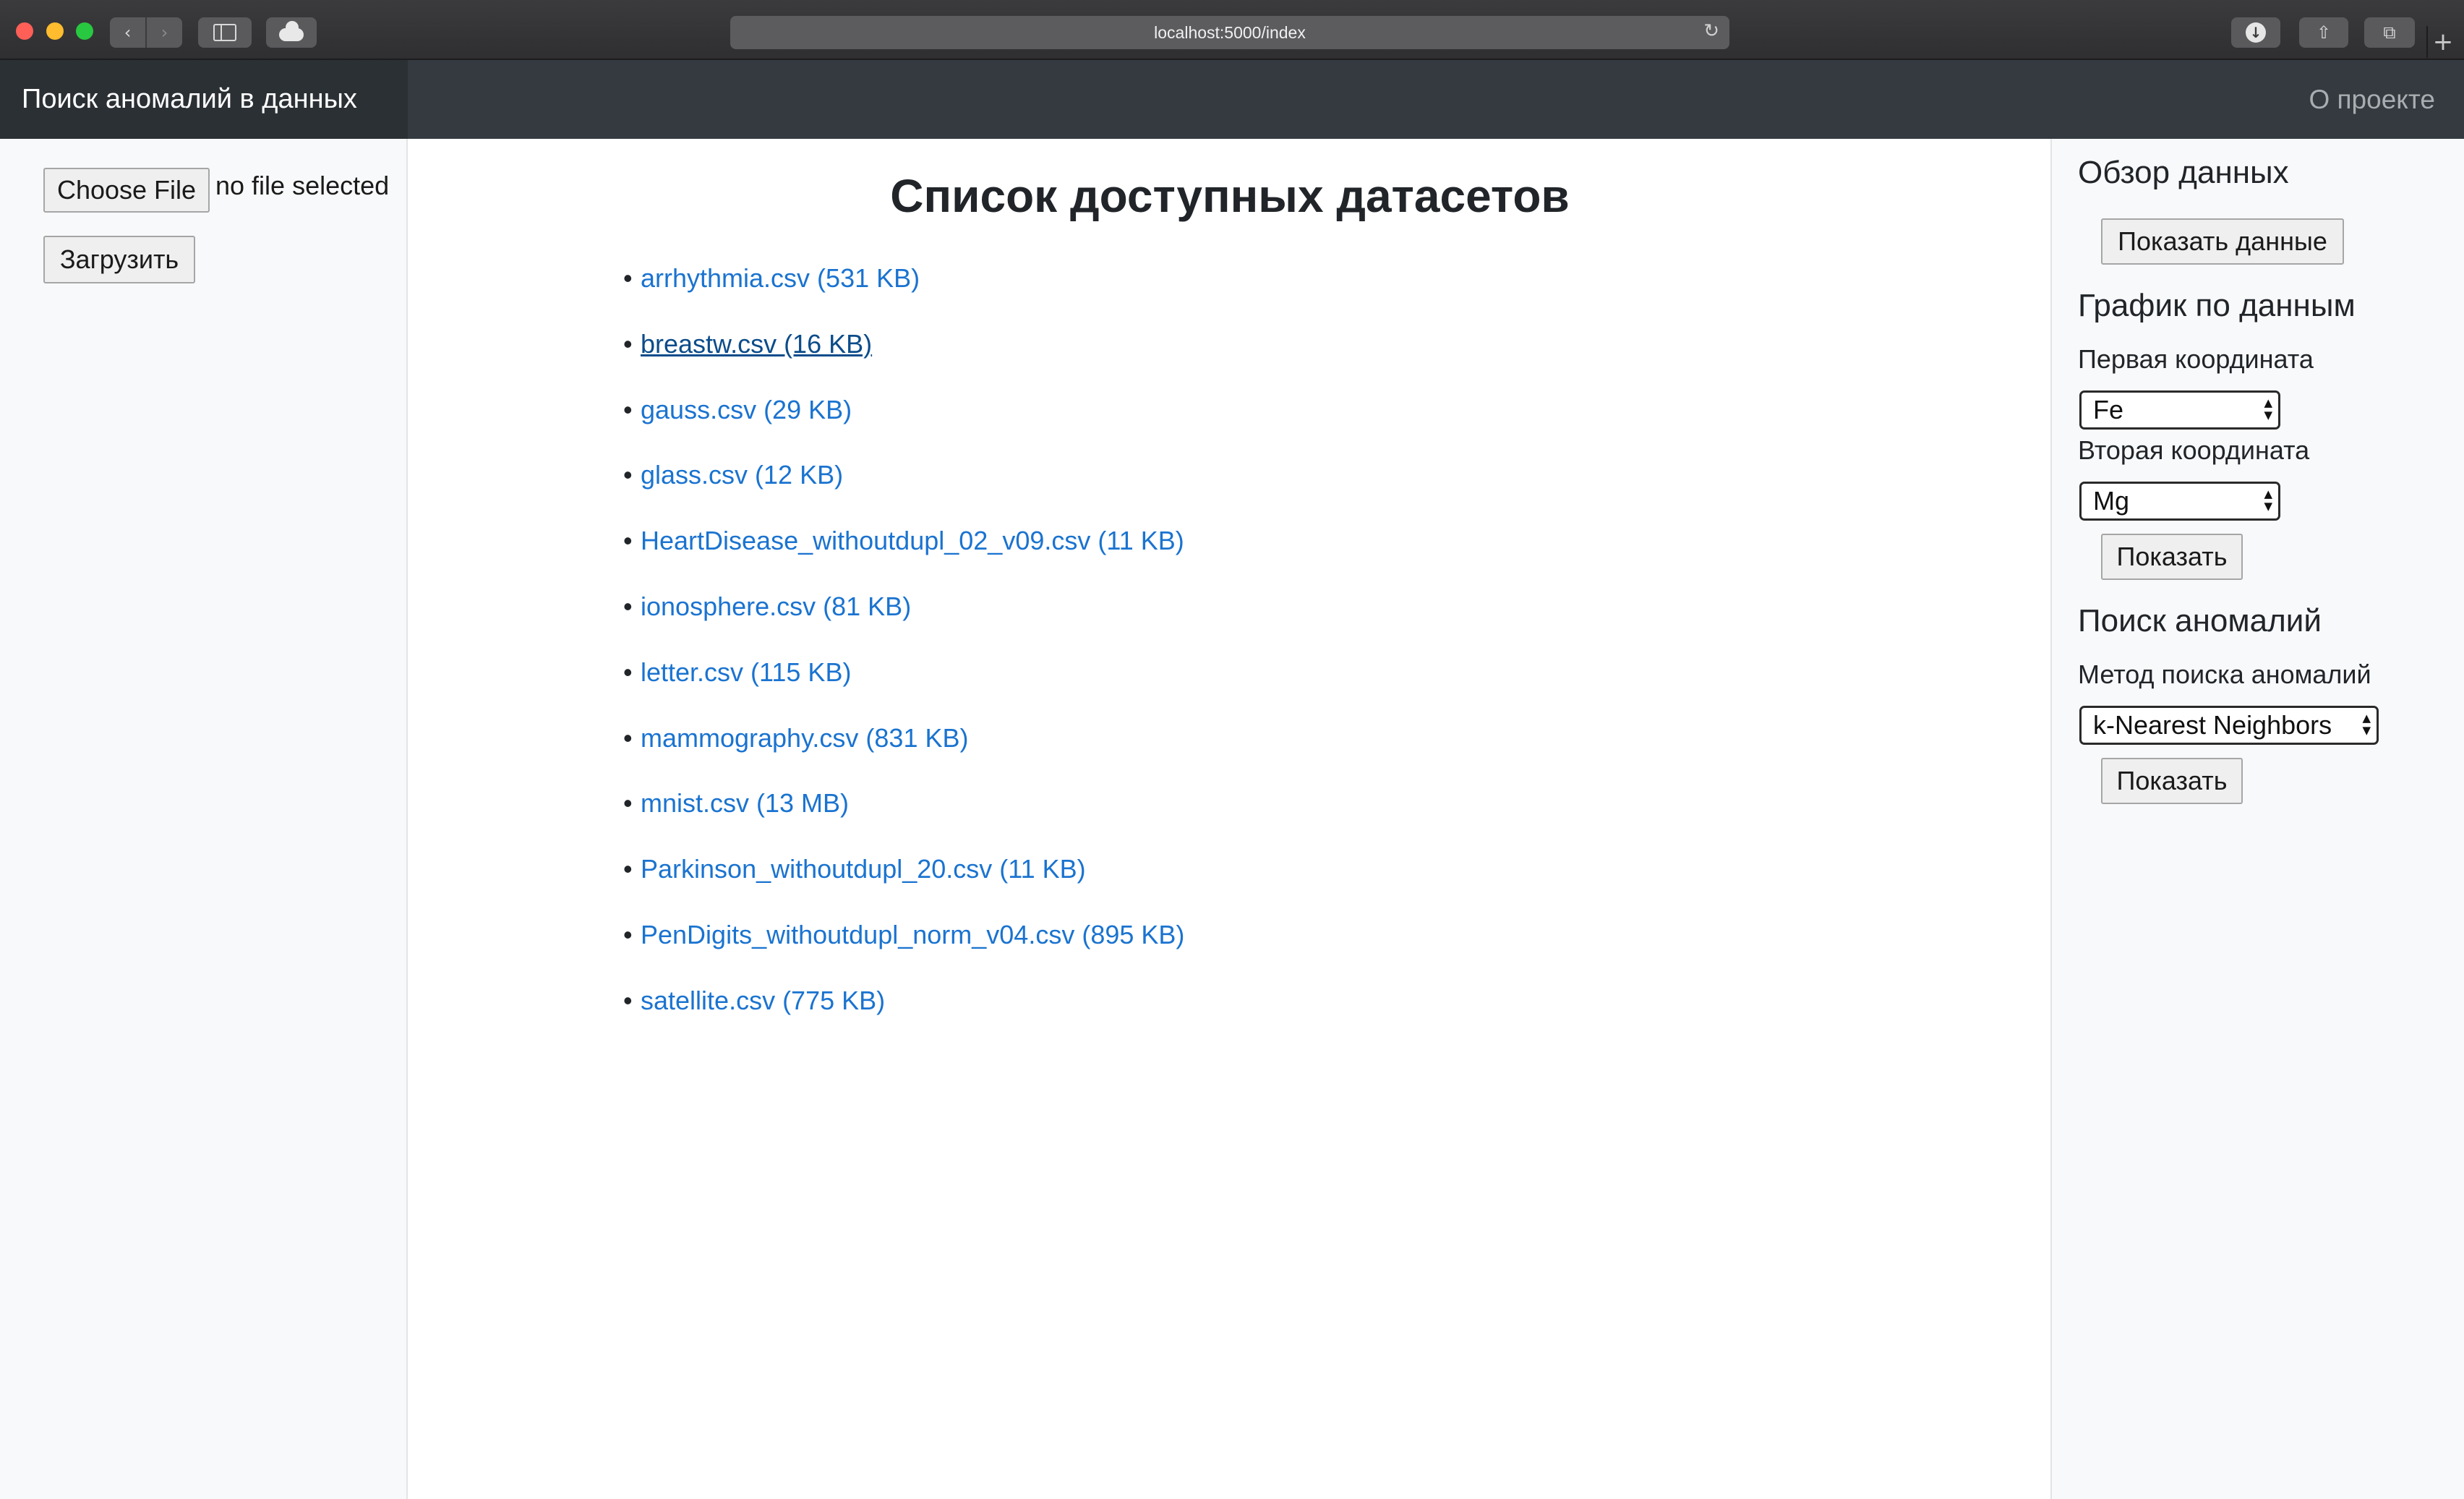 The height and width of the screenshot is (1499, 2464). What do you see at coordinates (2194, 450) in the screenshot?
I see `second-coord-label: Вторая координата` at bounding box center [2194, 450].